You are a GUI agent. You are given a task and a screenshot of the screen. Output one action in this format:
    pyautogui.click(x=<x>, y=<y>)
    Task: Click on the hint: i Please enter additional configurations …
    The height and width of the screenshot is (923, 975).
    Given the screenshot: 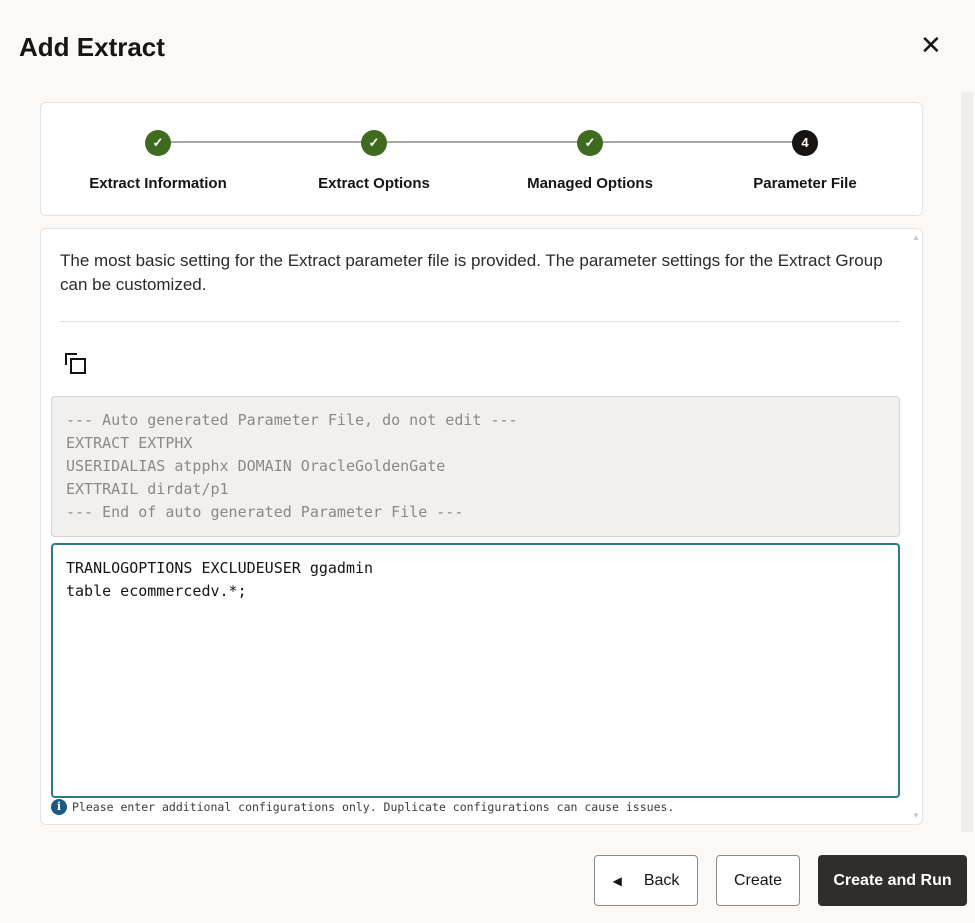 What is the action you would take?
    pyautogui.click(x=362, y=807)
    